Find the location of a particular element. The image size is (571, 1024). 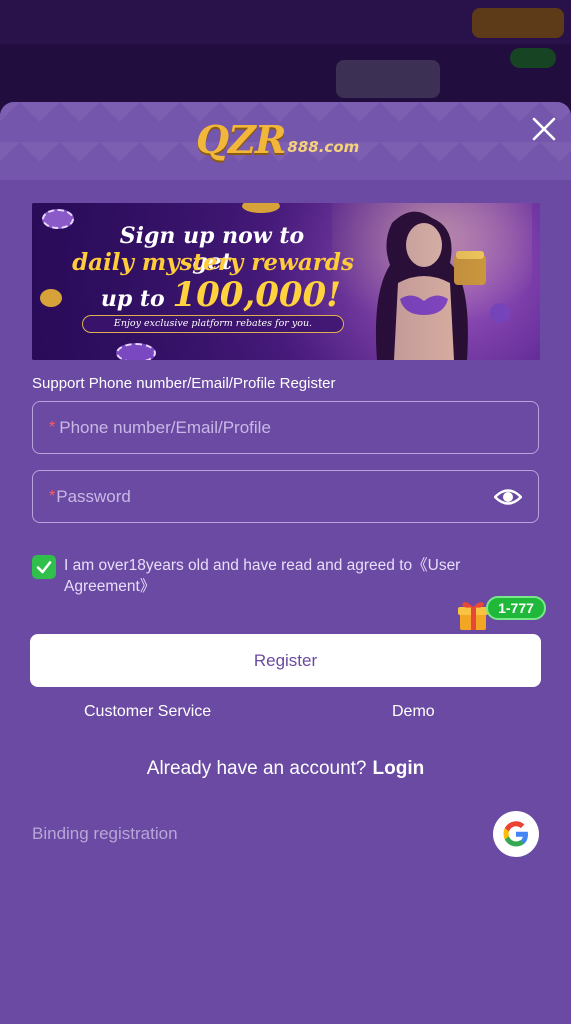

login-prompt: Already have an account? Login is located at coordinates (285, 769).